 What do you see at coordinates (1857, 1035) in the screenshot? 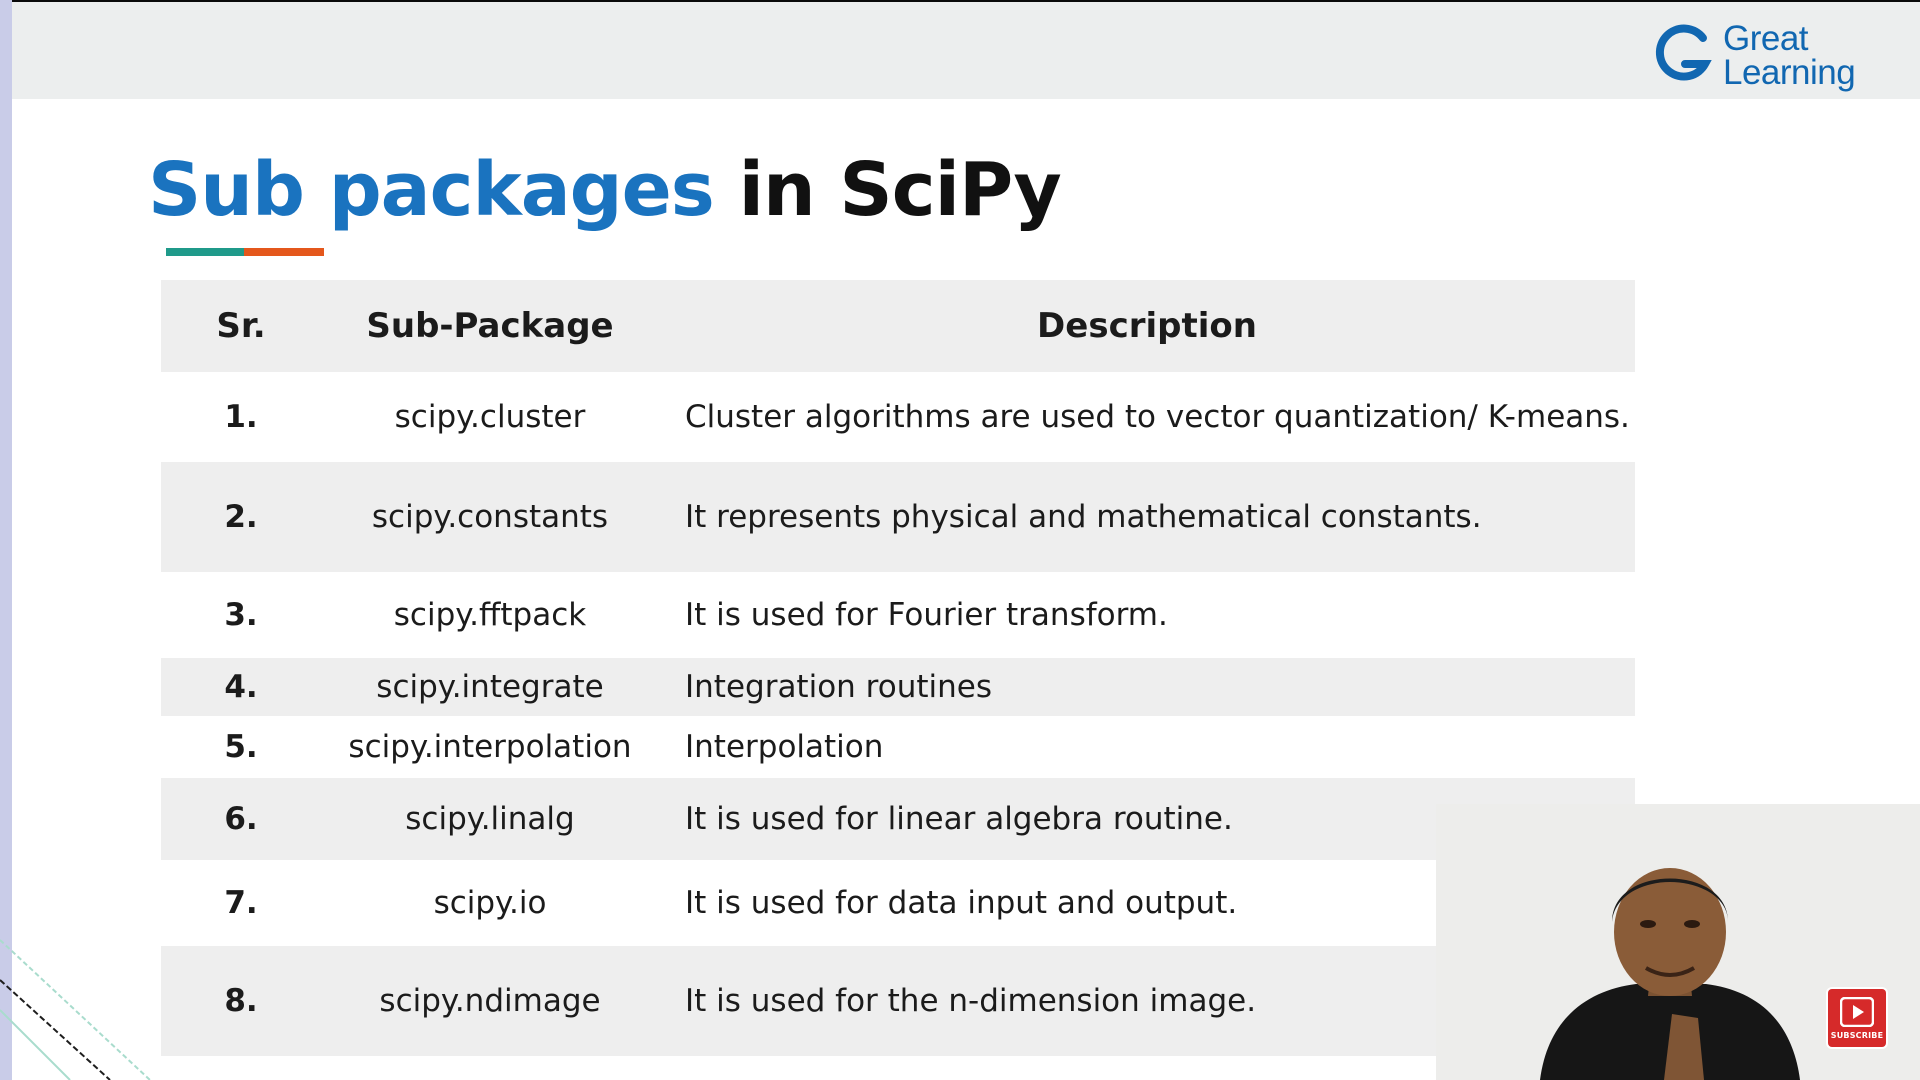
I see `subscribe-label: SUBSCRIBE` at bounding box center [1857, 1035].